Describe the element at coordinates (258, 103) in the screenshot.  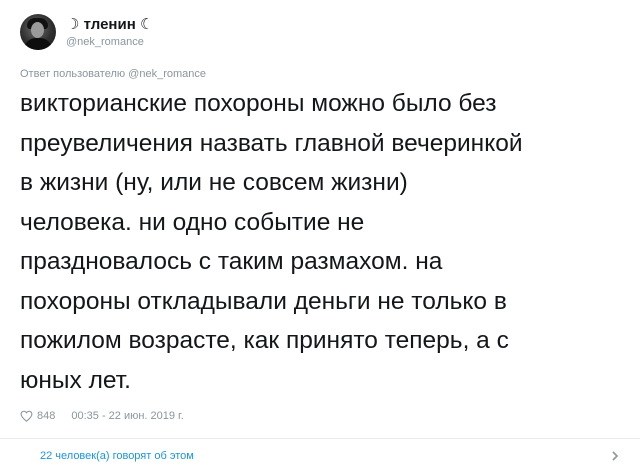
I see `tweet-line: викторианские похороны можно было без` at that location.